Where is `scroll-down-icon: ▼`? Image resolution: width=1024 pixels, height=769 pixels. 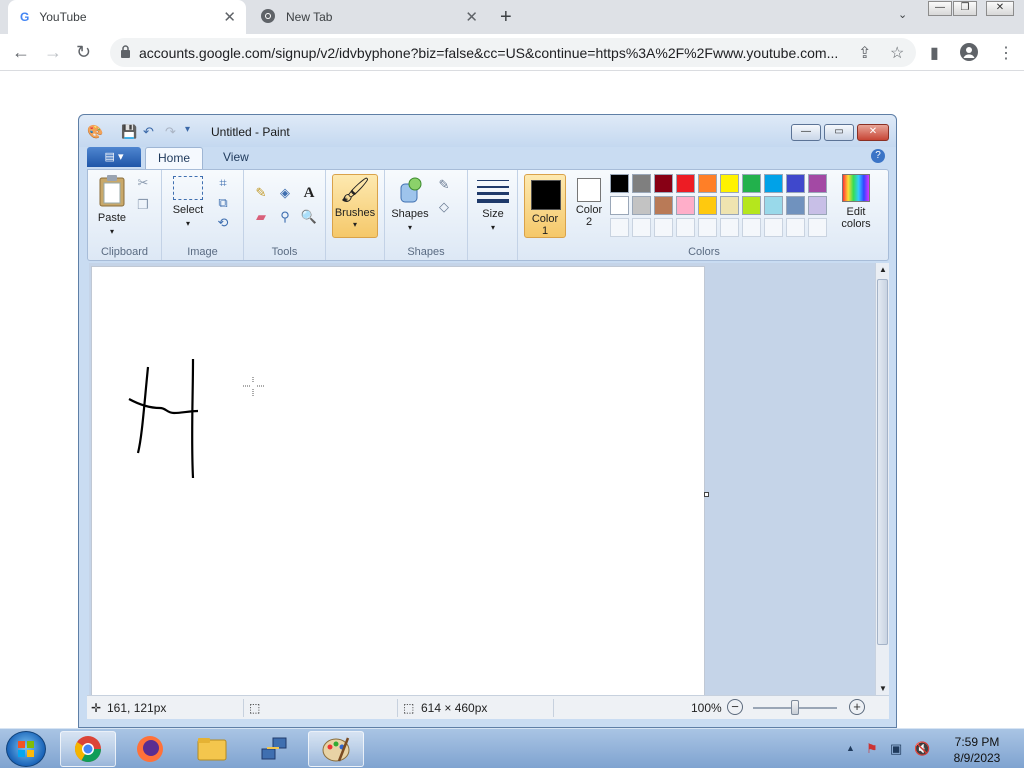
scroll-down-icon: ▼ is located at coordinates (883, 688).